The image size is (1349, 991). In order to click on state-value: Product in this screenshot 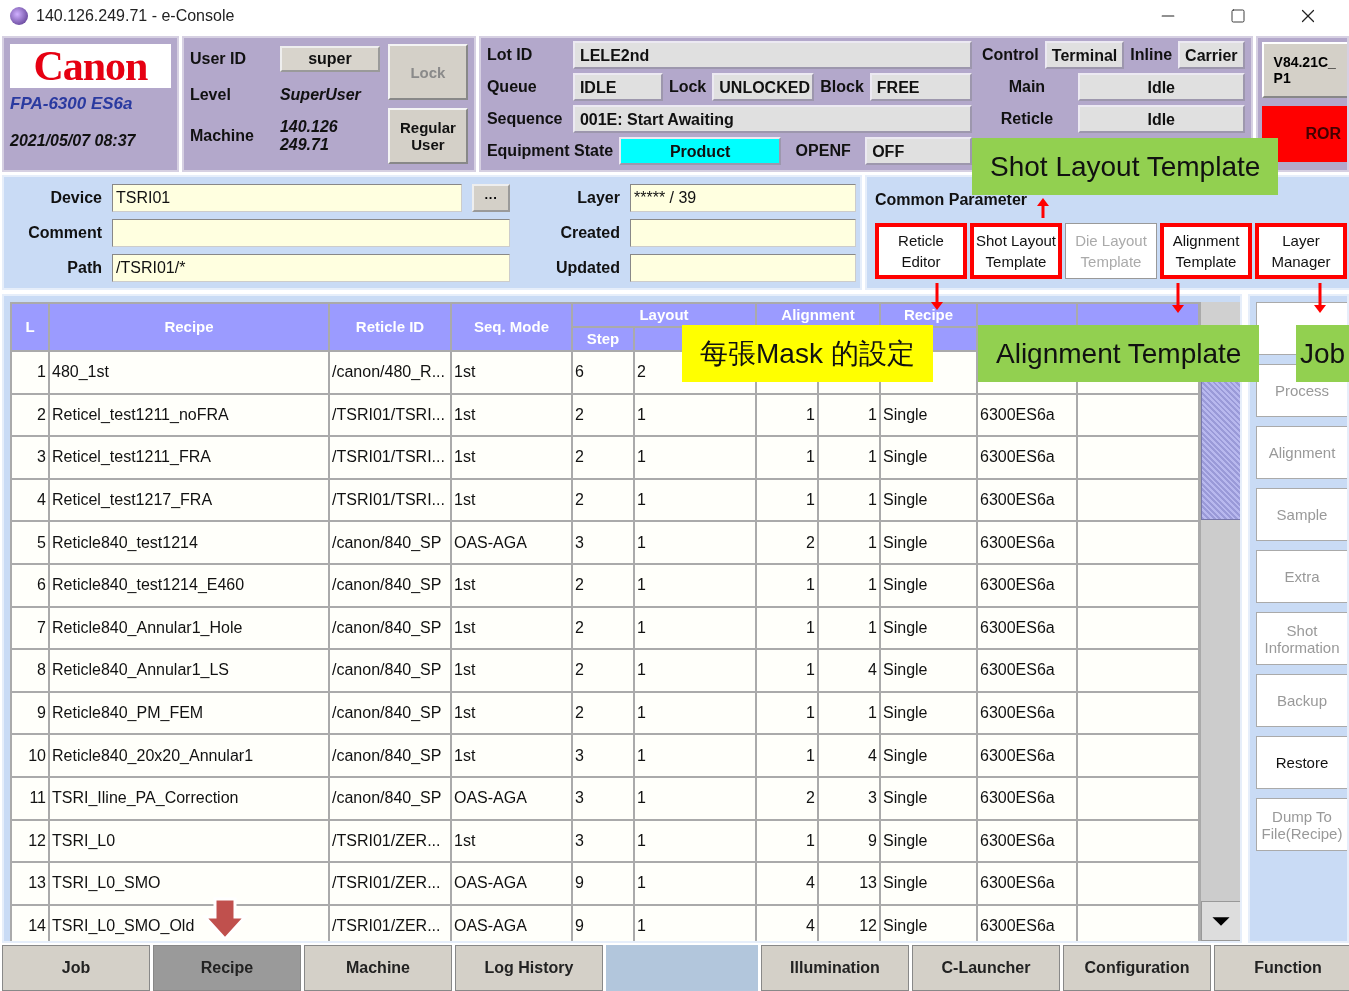, I will do `click(700, 151)`.